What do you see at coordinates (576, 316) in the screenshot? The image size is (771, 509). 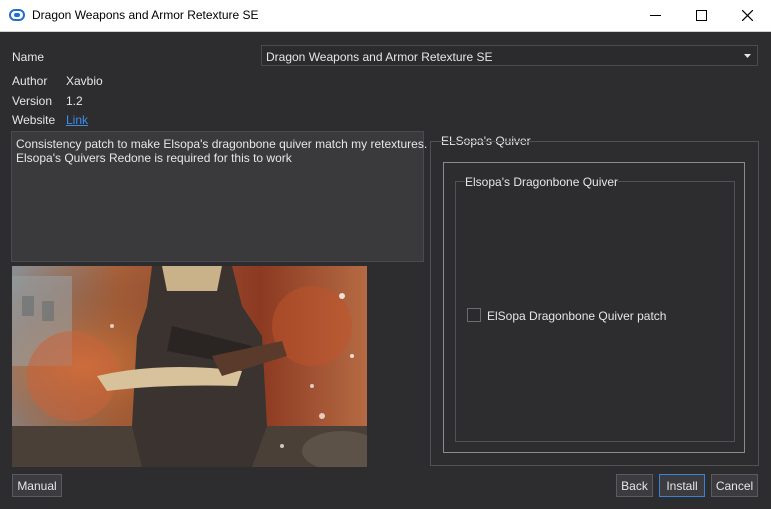 I see `dragonbone-quiver-patch-label: ElSopa Dragonbone Quiver patch` at bounding box center [576, 316].